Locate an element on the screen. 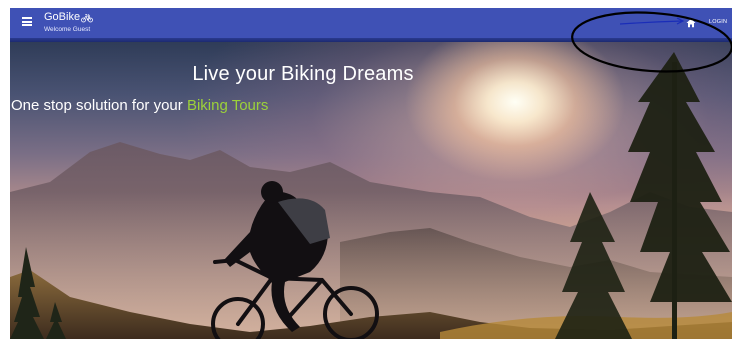 This screenshot has width=732, height=339. hero-subtitle-text: One stop solution for your is located at coordinates (99, 105).